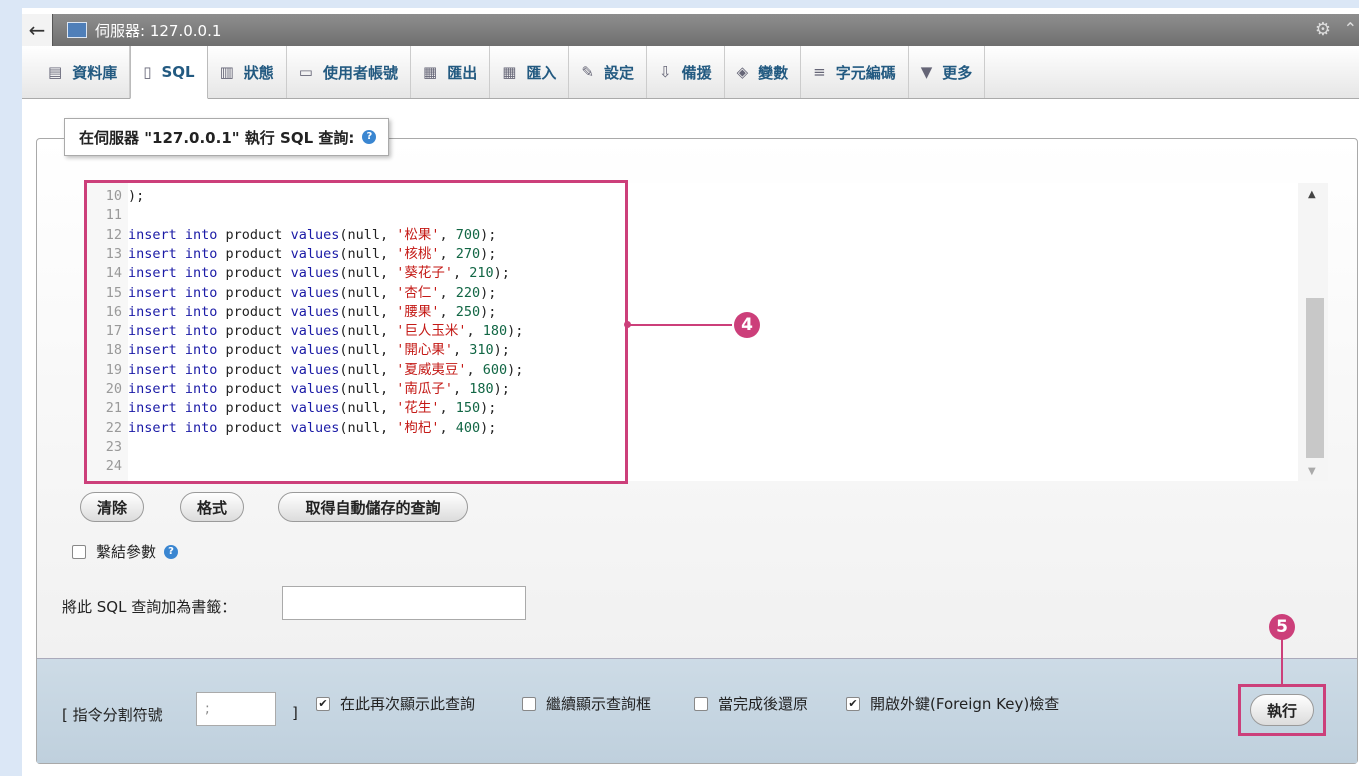 The image size is (1359, 776). I want to click on tab-label: SQL, so click(178, 72).